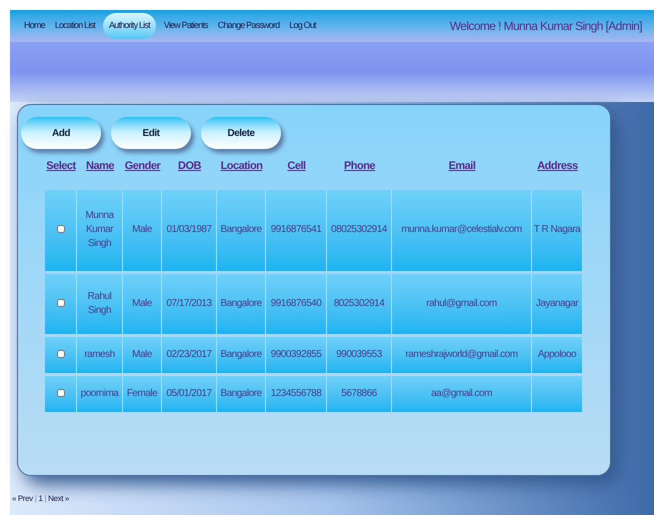 Image resolution: width=654 pixels, height=515 pixels. I want to click on table-cell: 08025302914, so click(359, 229).